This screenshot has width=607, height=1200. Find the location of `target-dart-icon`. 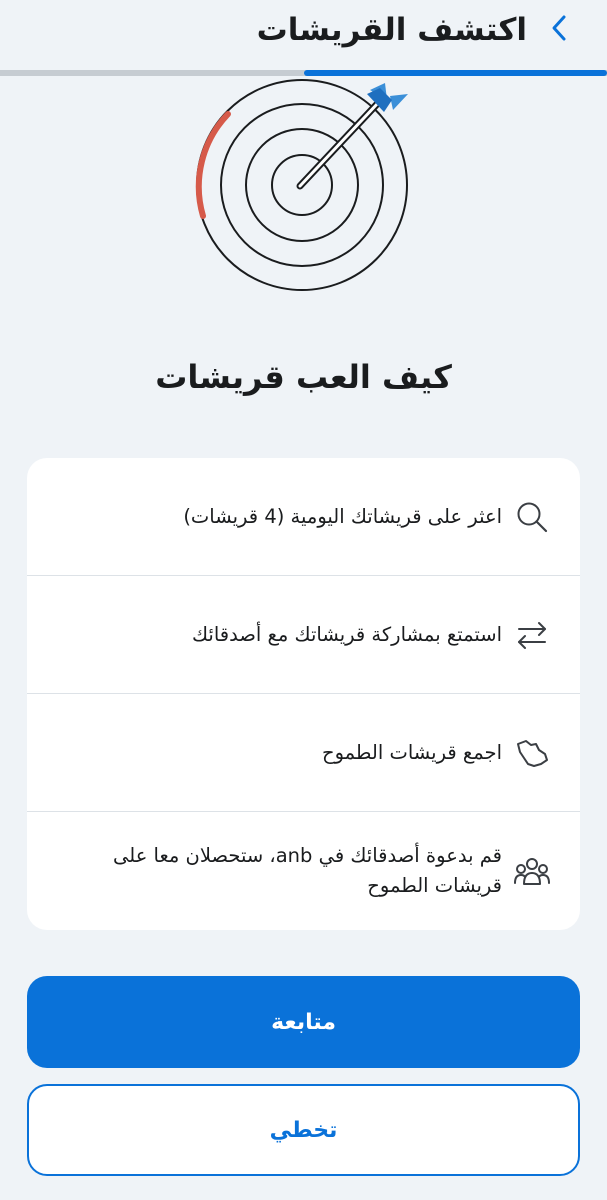

target-dart-icon is located at coordinates (301, 185).